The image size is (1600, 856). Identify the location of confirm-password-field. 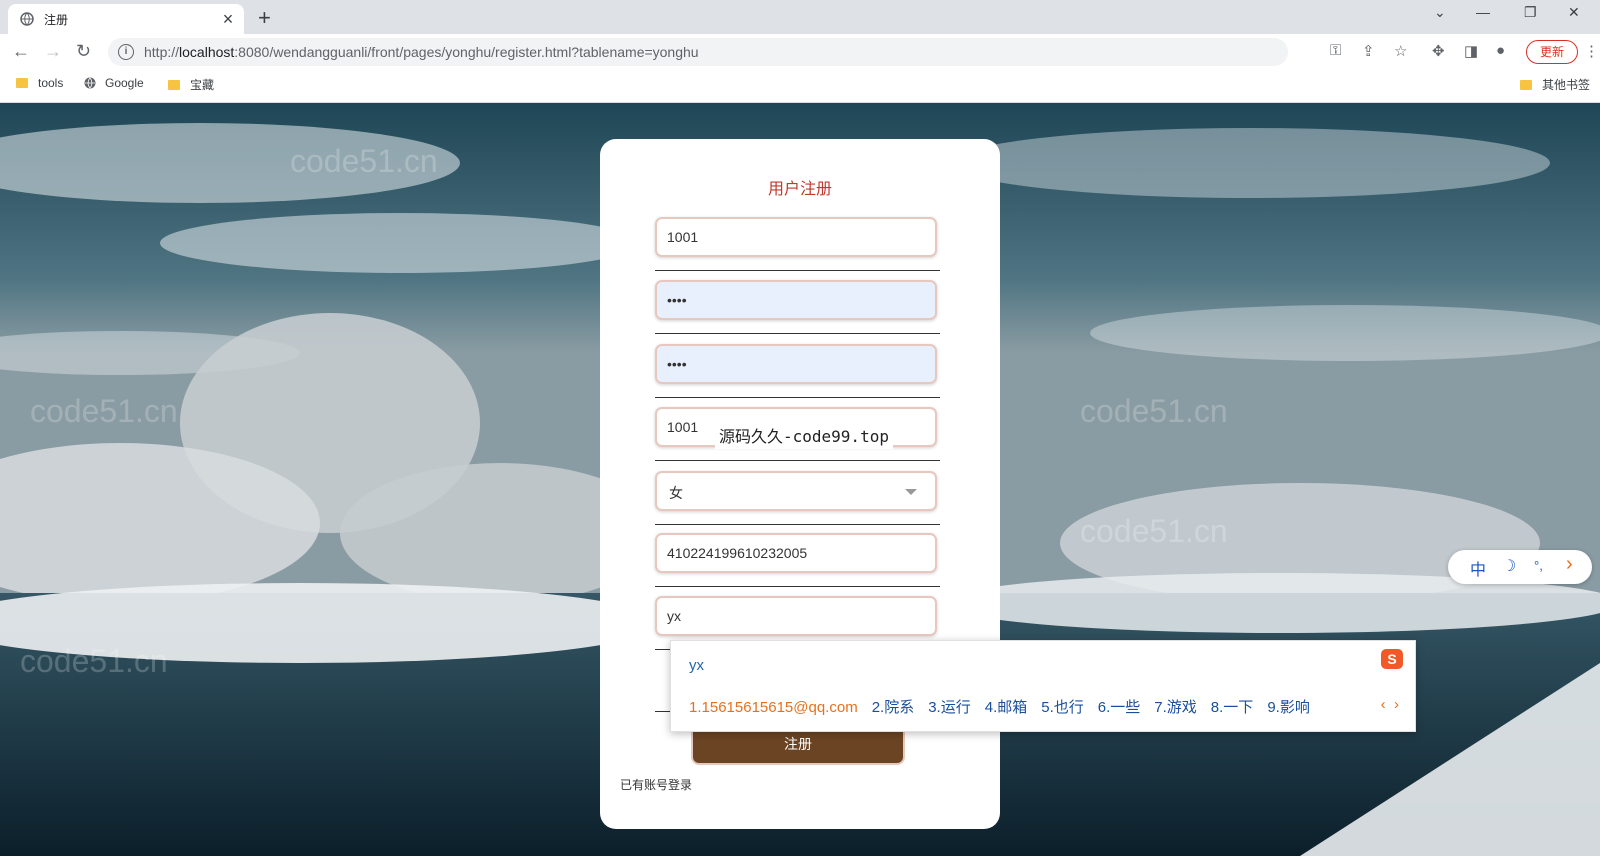
(796, 364).